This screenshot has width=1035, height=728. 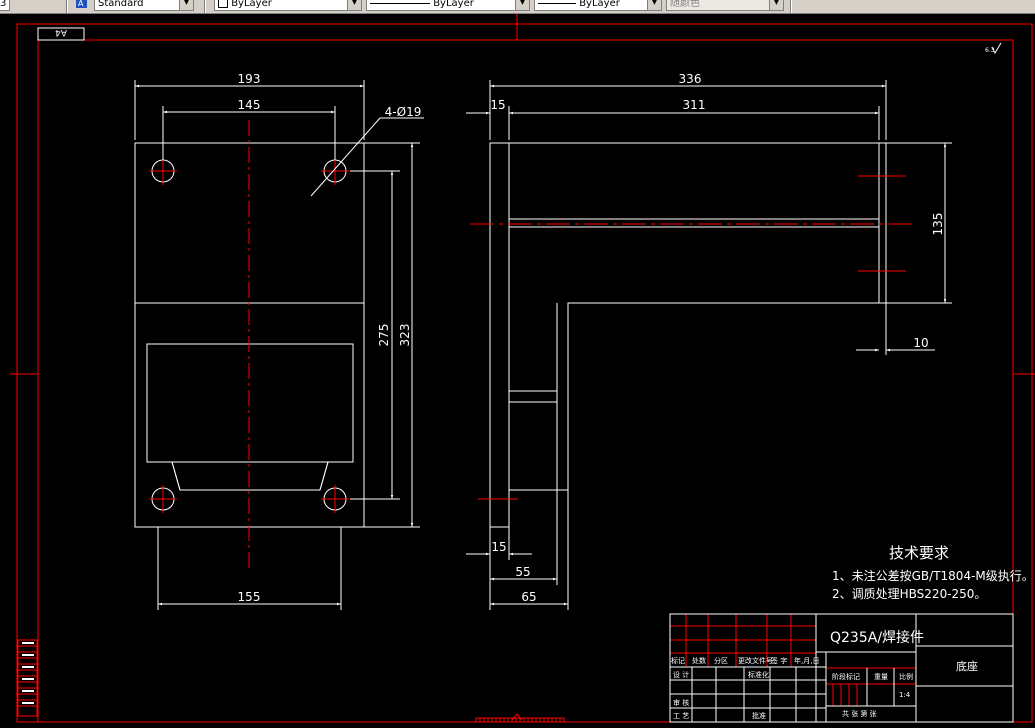 I want to click on dim-145: 145, so click(x=249, y=105).